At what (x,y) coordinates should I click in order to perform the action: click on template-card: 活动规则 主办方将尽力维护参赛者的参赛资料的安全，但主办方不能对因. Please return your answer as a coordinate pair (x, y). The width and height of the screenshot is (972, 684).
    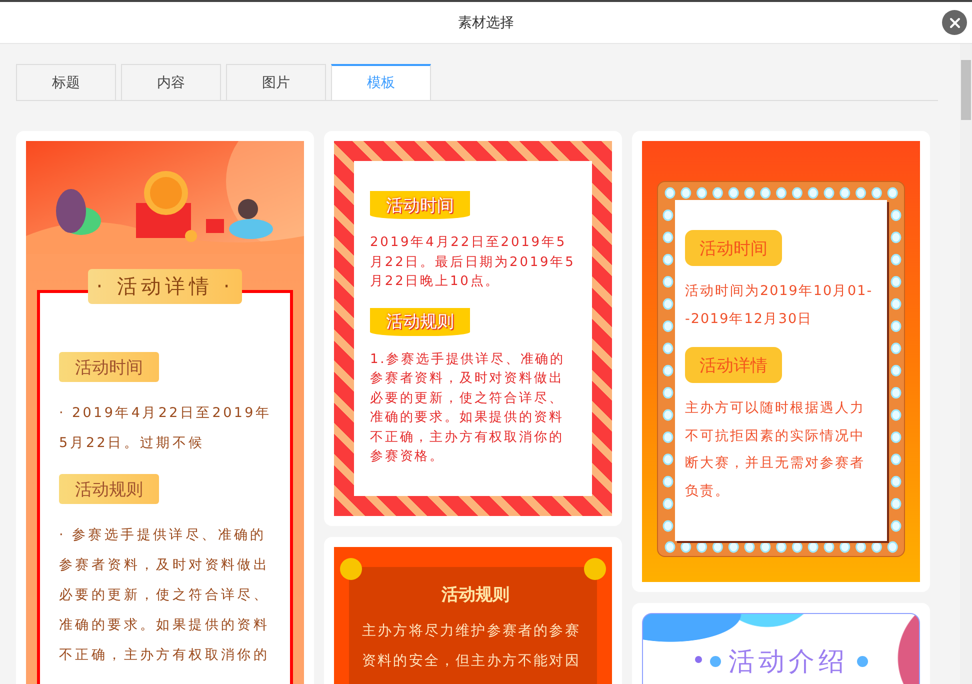
    Looking at the image, I should click on (473, 610).